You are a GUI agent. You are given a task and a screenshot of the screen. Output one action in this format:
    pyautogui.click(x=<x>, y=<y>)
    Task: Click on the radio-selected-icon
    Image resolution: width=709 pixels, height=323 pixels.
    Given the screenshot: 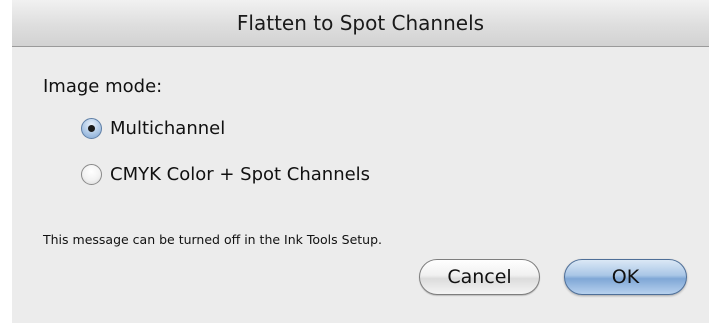 What is the action you would take?
    pyautogui.click(x=91, y=128)
    